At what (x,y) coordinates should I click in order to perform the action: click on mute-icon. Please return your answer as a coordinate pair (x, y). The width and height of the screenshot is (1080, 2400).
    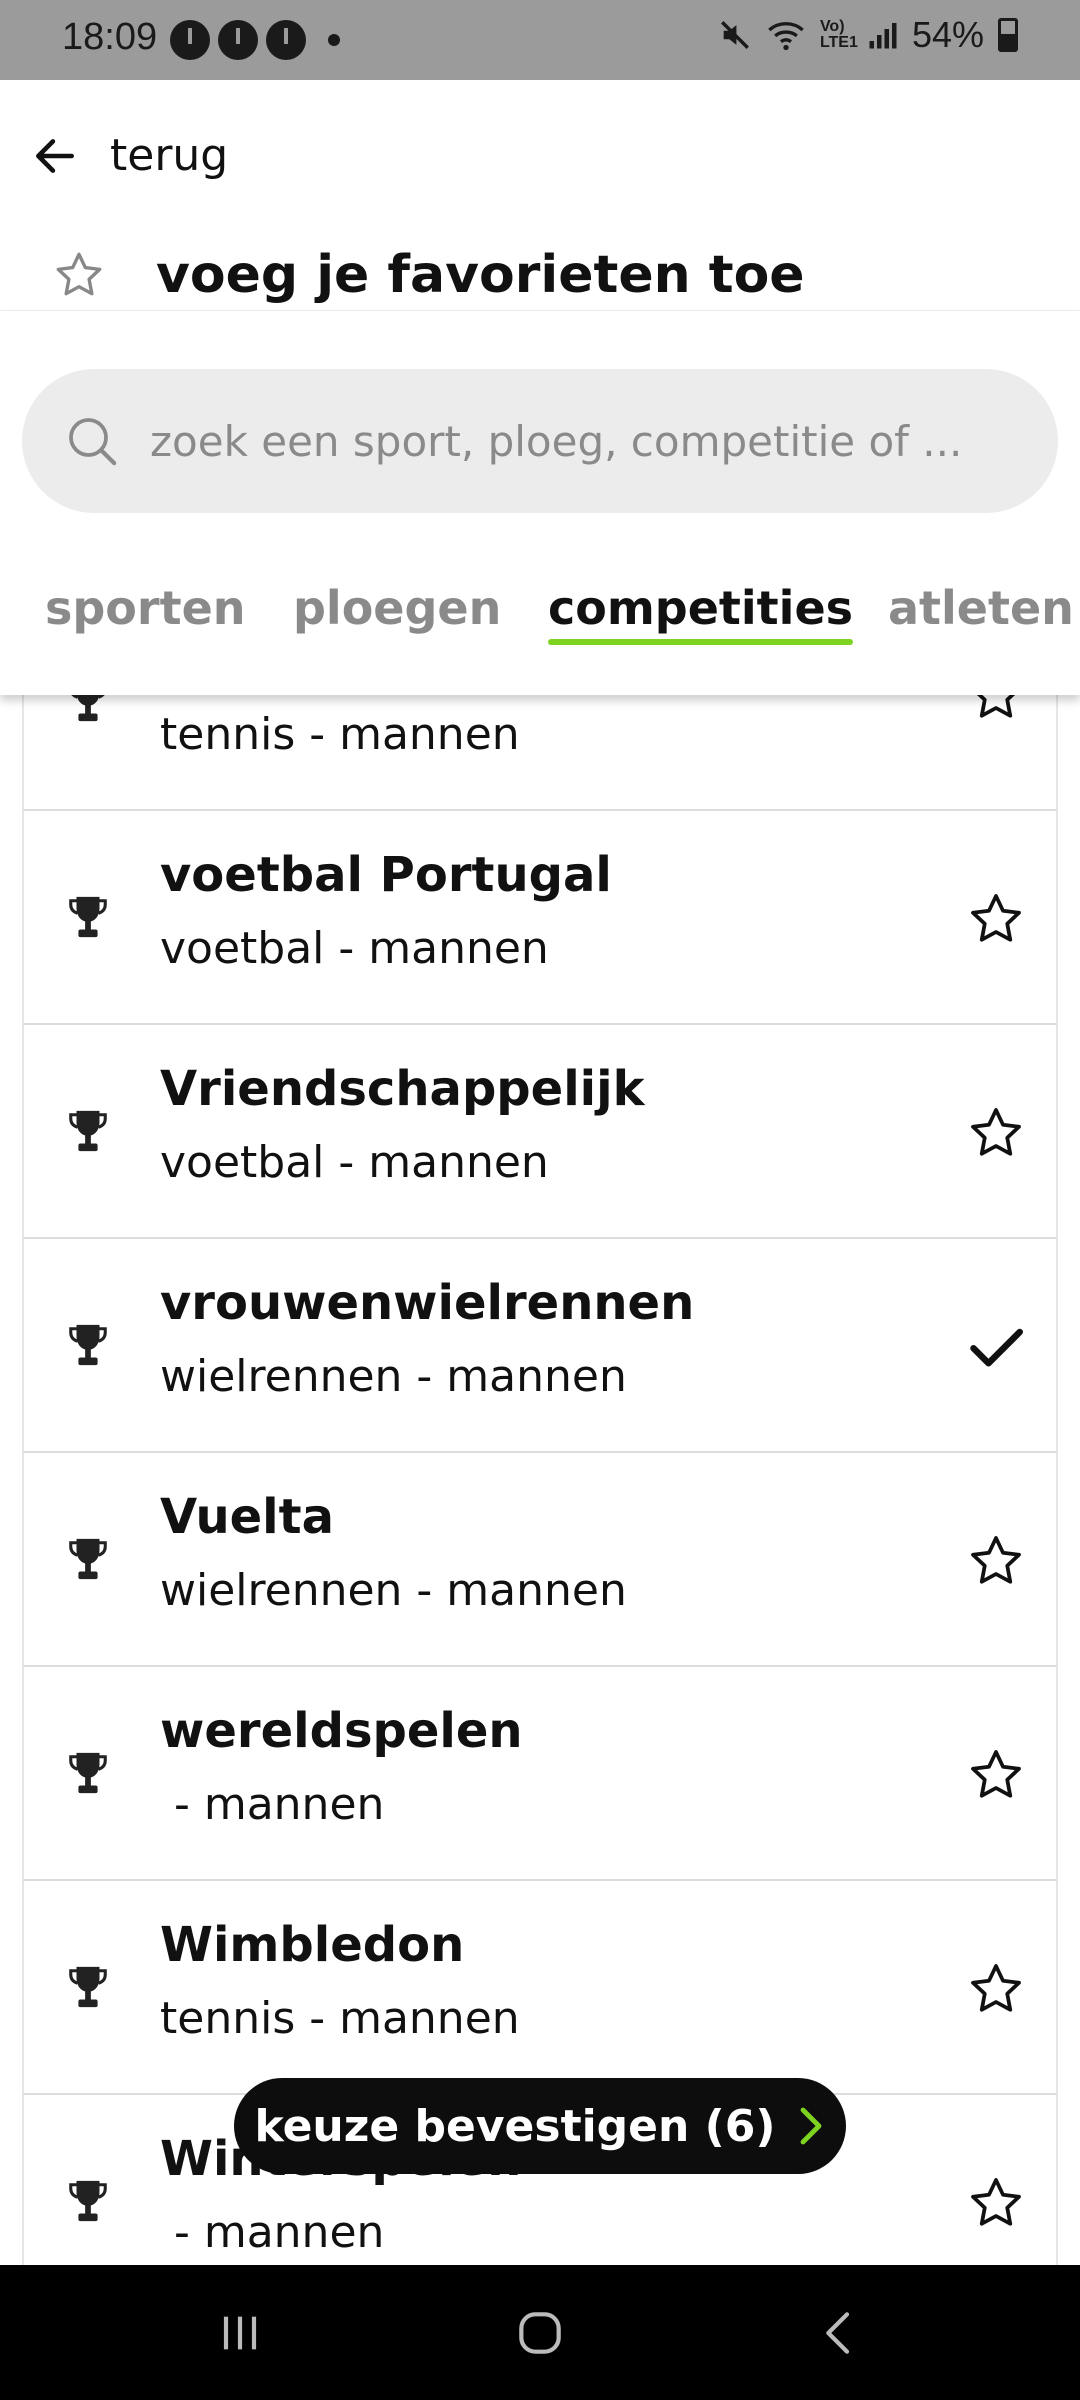
    Looking at the image, I should click on (734, 35).